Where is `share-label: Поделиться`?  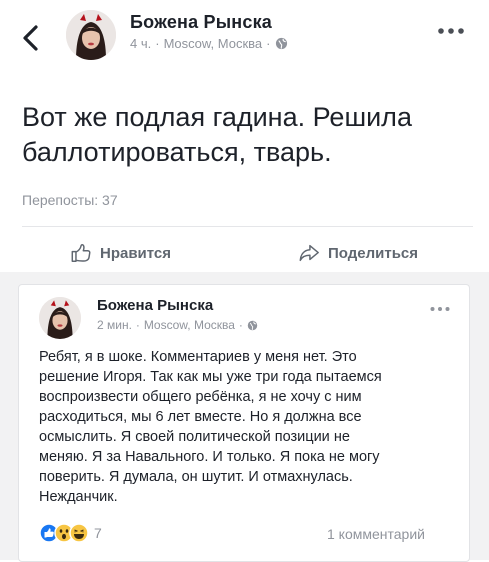 share-label: Поделиться is located at coordinates (373, 253).